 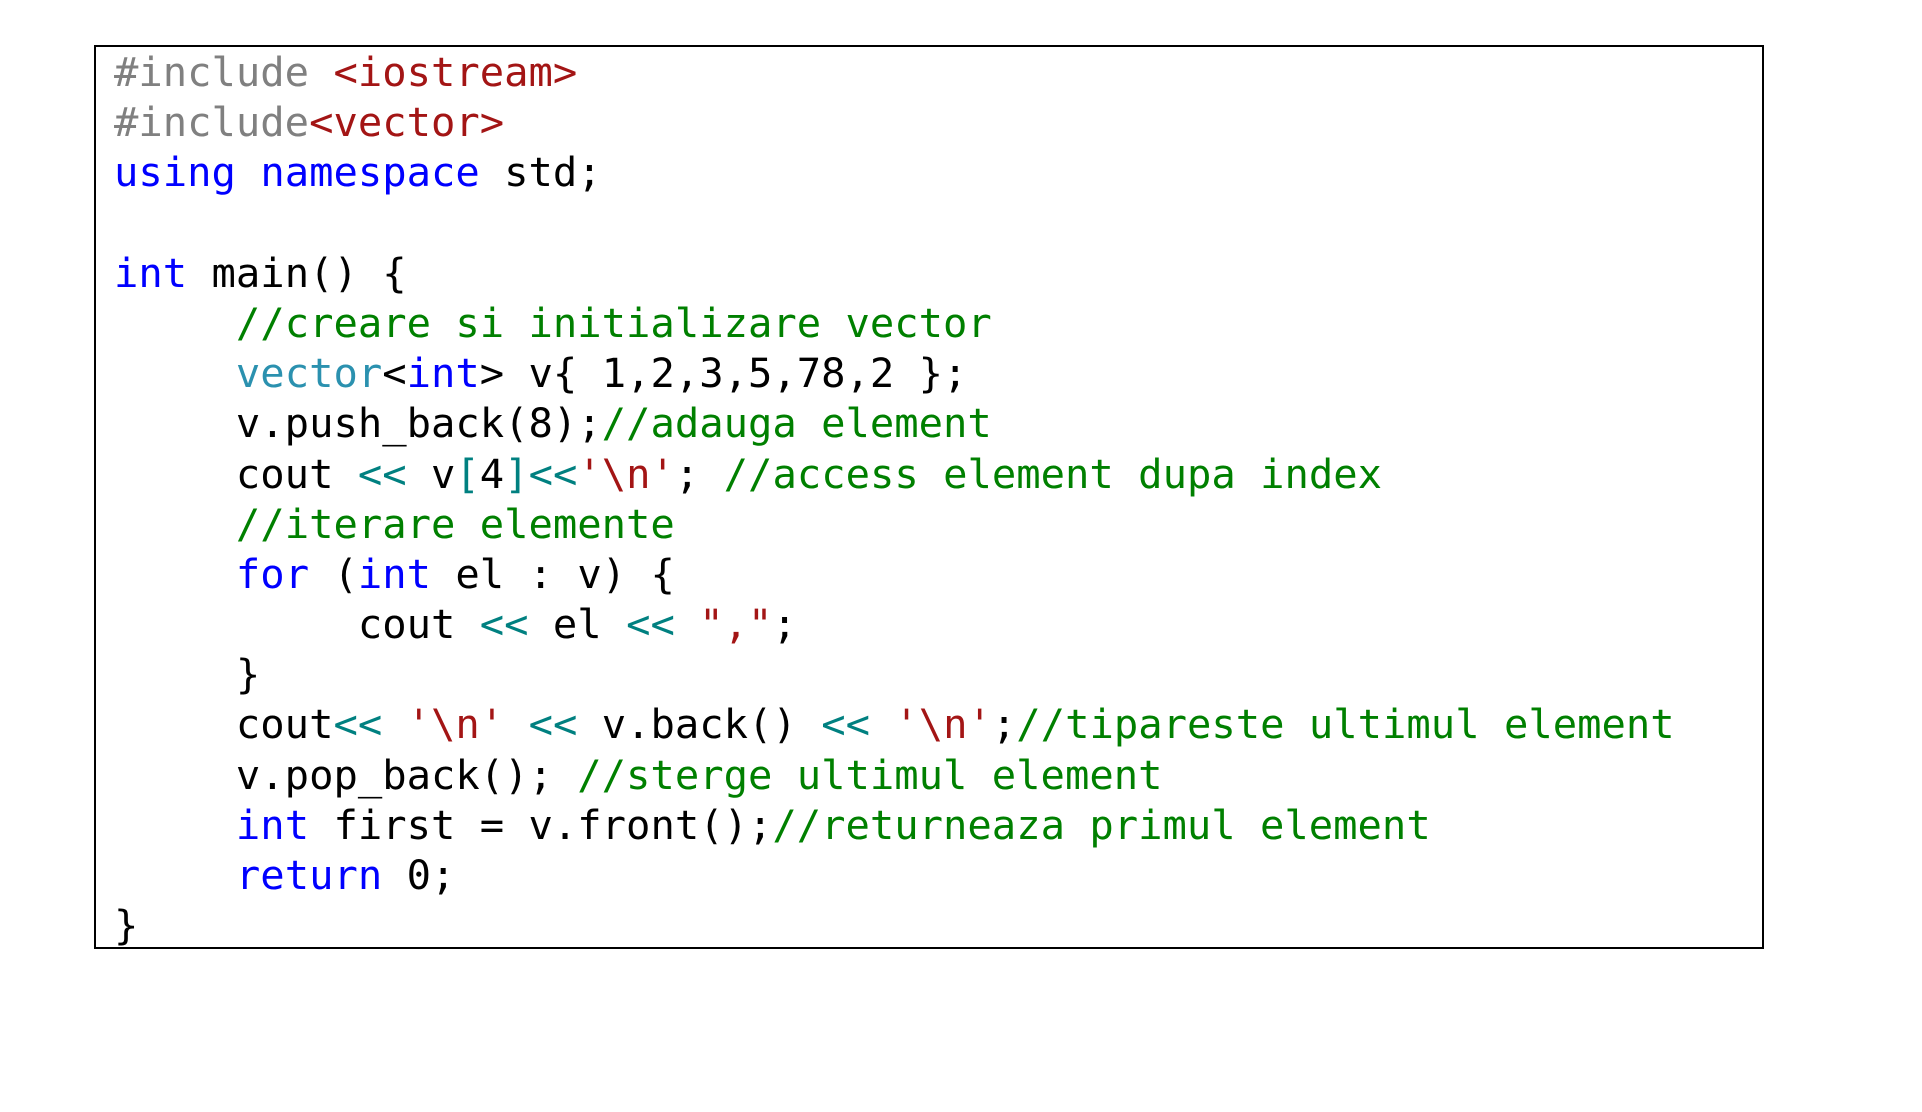 What do you see at coordinates (309, 373) in the screenshot?
I see `code-token-type: vector` at bounding box center [309, 373].